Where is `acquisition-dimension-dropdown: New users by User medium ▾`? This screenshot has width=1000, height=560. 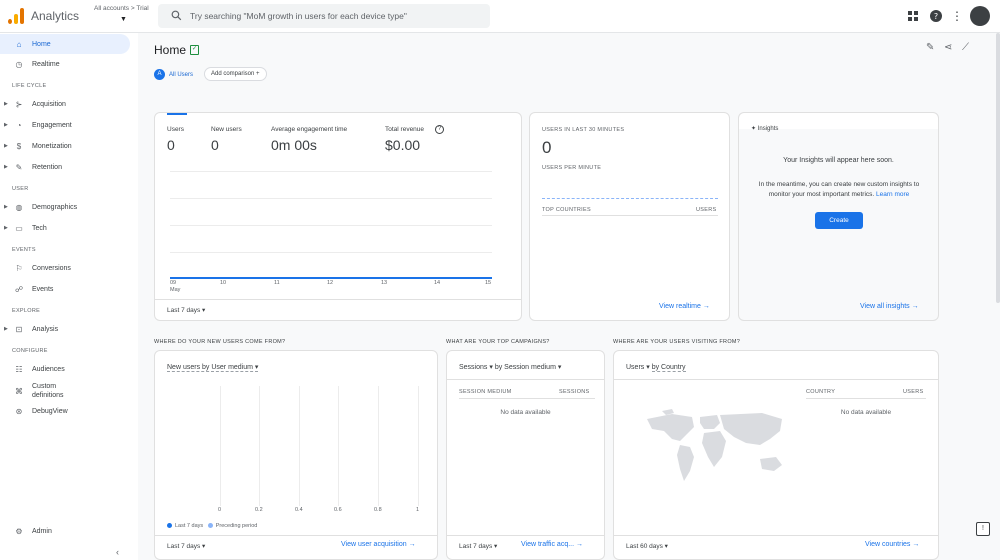
acquisition-dimension-dropdown: New users by User medium ▾ is located at coordinates (213, 367).